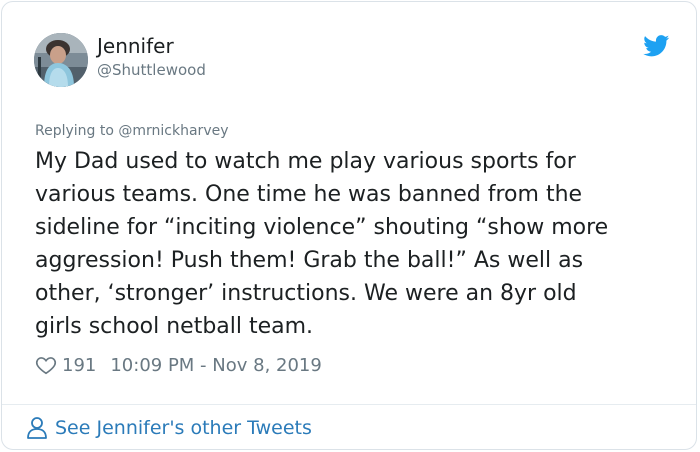 The image size is (700, 452). I want to click on like-count: 191, so click(79, 365).